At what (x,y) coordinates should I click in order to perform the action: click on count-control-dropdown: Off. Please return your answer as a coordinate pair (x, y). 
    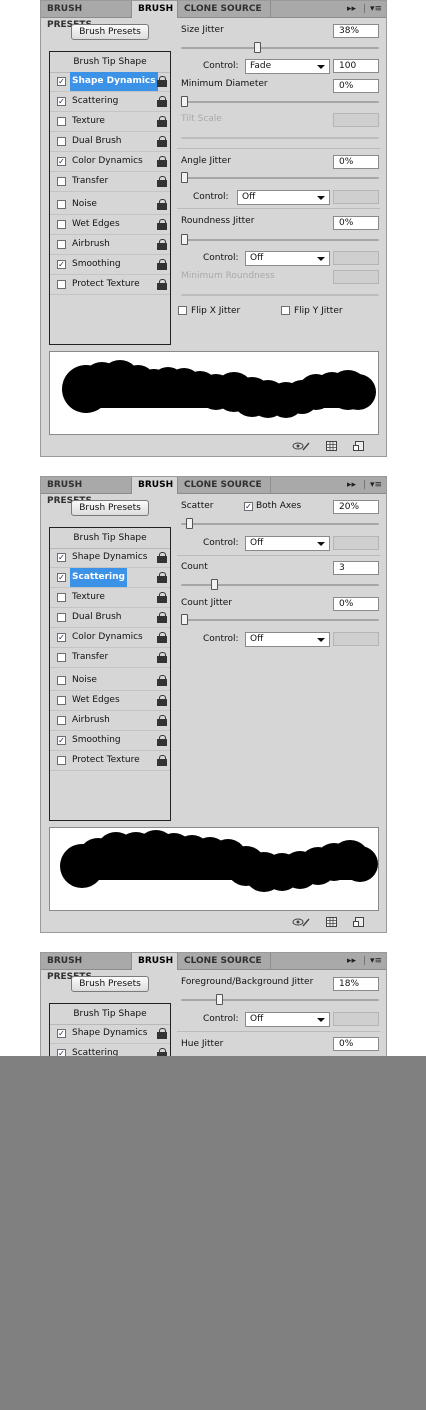
    Looking at the image, I should click on (287, 639).